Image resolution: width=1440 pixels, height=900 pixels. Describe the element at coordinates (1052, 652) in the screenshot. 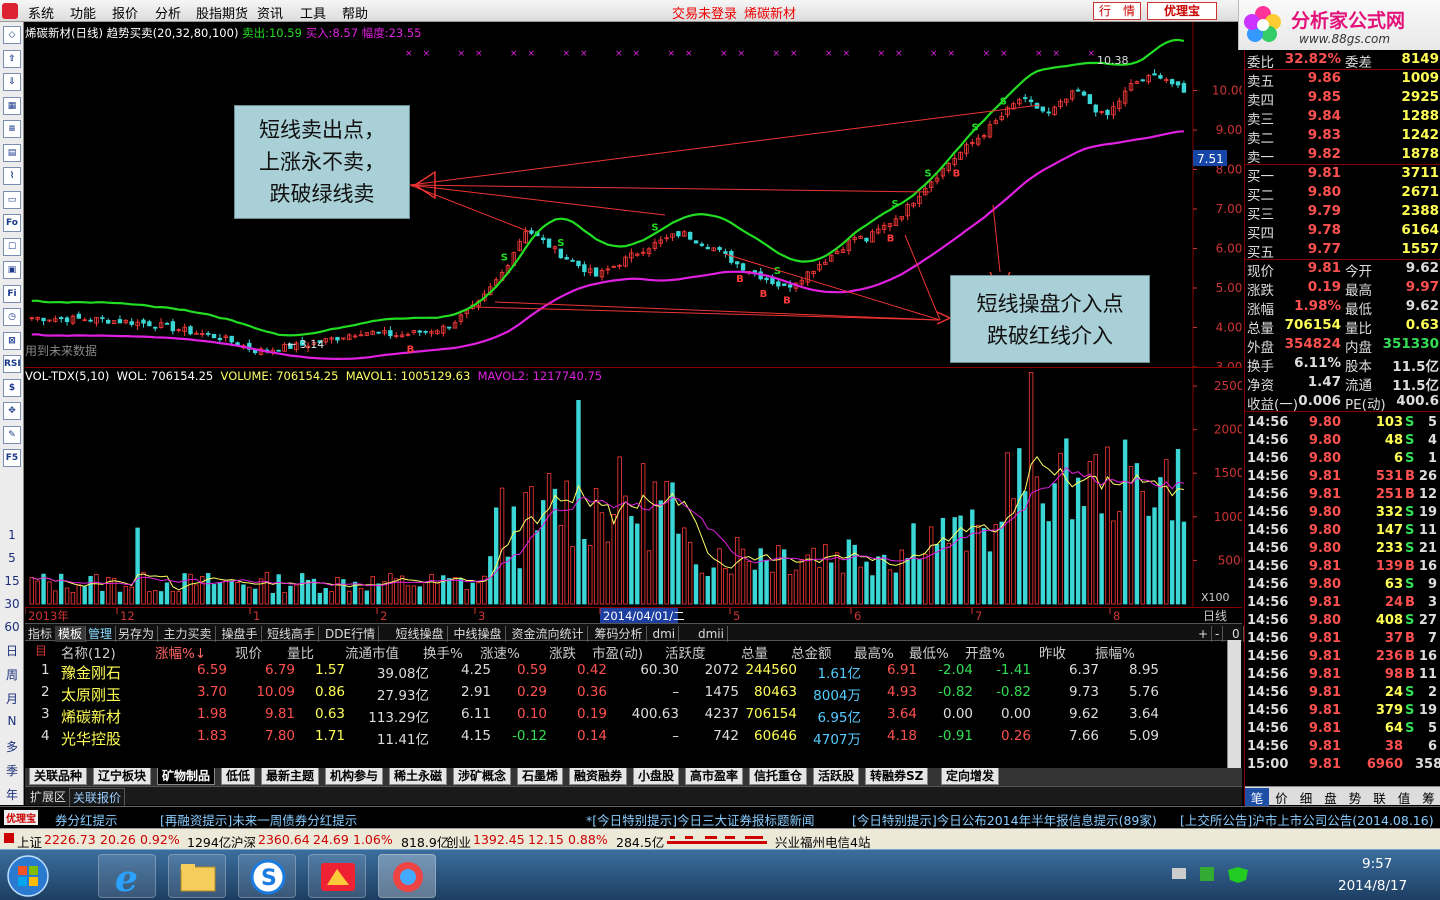

I see `table-header-15: 昨收` at that location.